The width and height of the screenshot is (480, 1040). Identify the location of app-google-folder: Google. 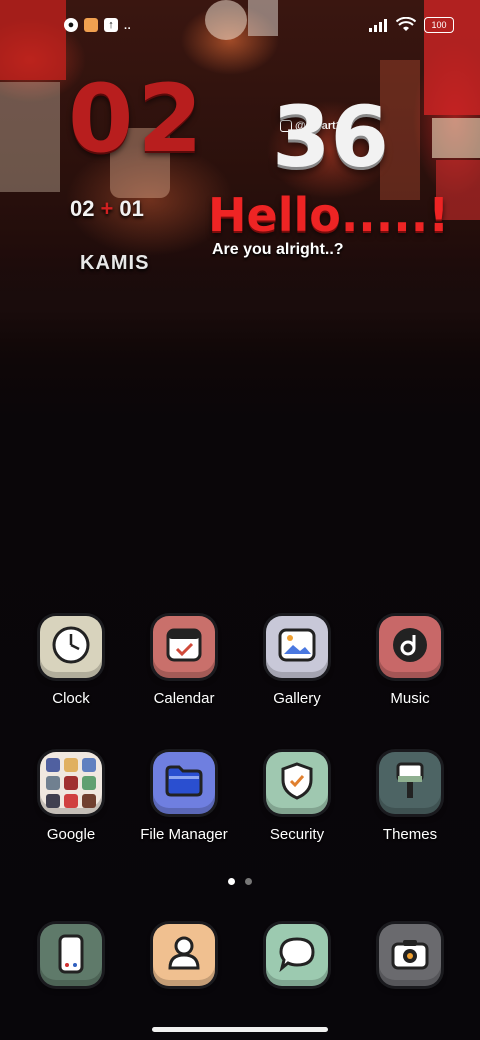
(71, 797).